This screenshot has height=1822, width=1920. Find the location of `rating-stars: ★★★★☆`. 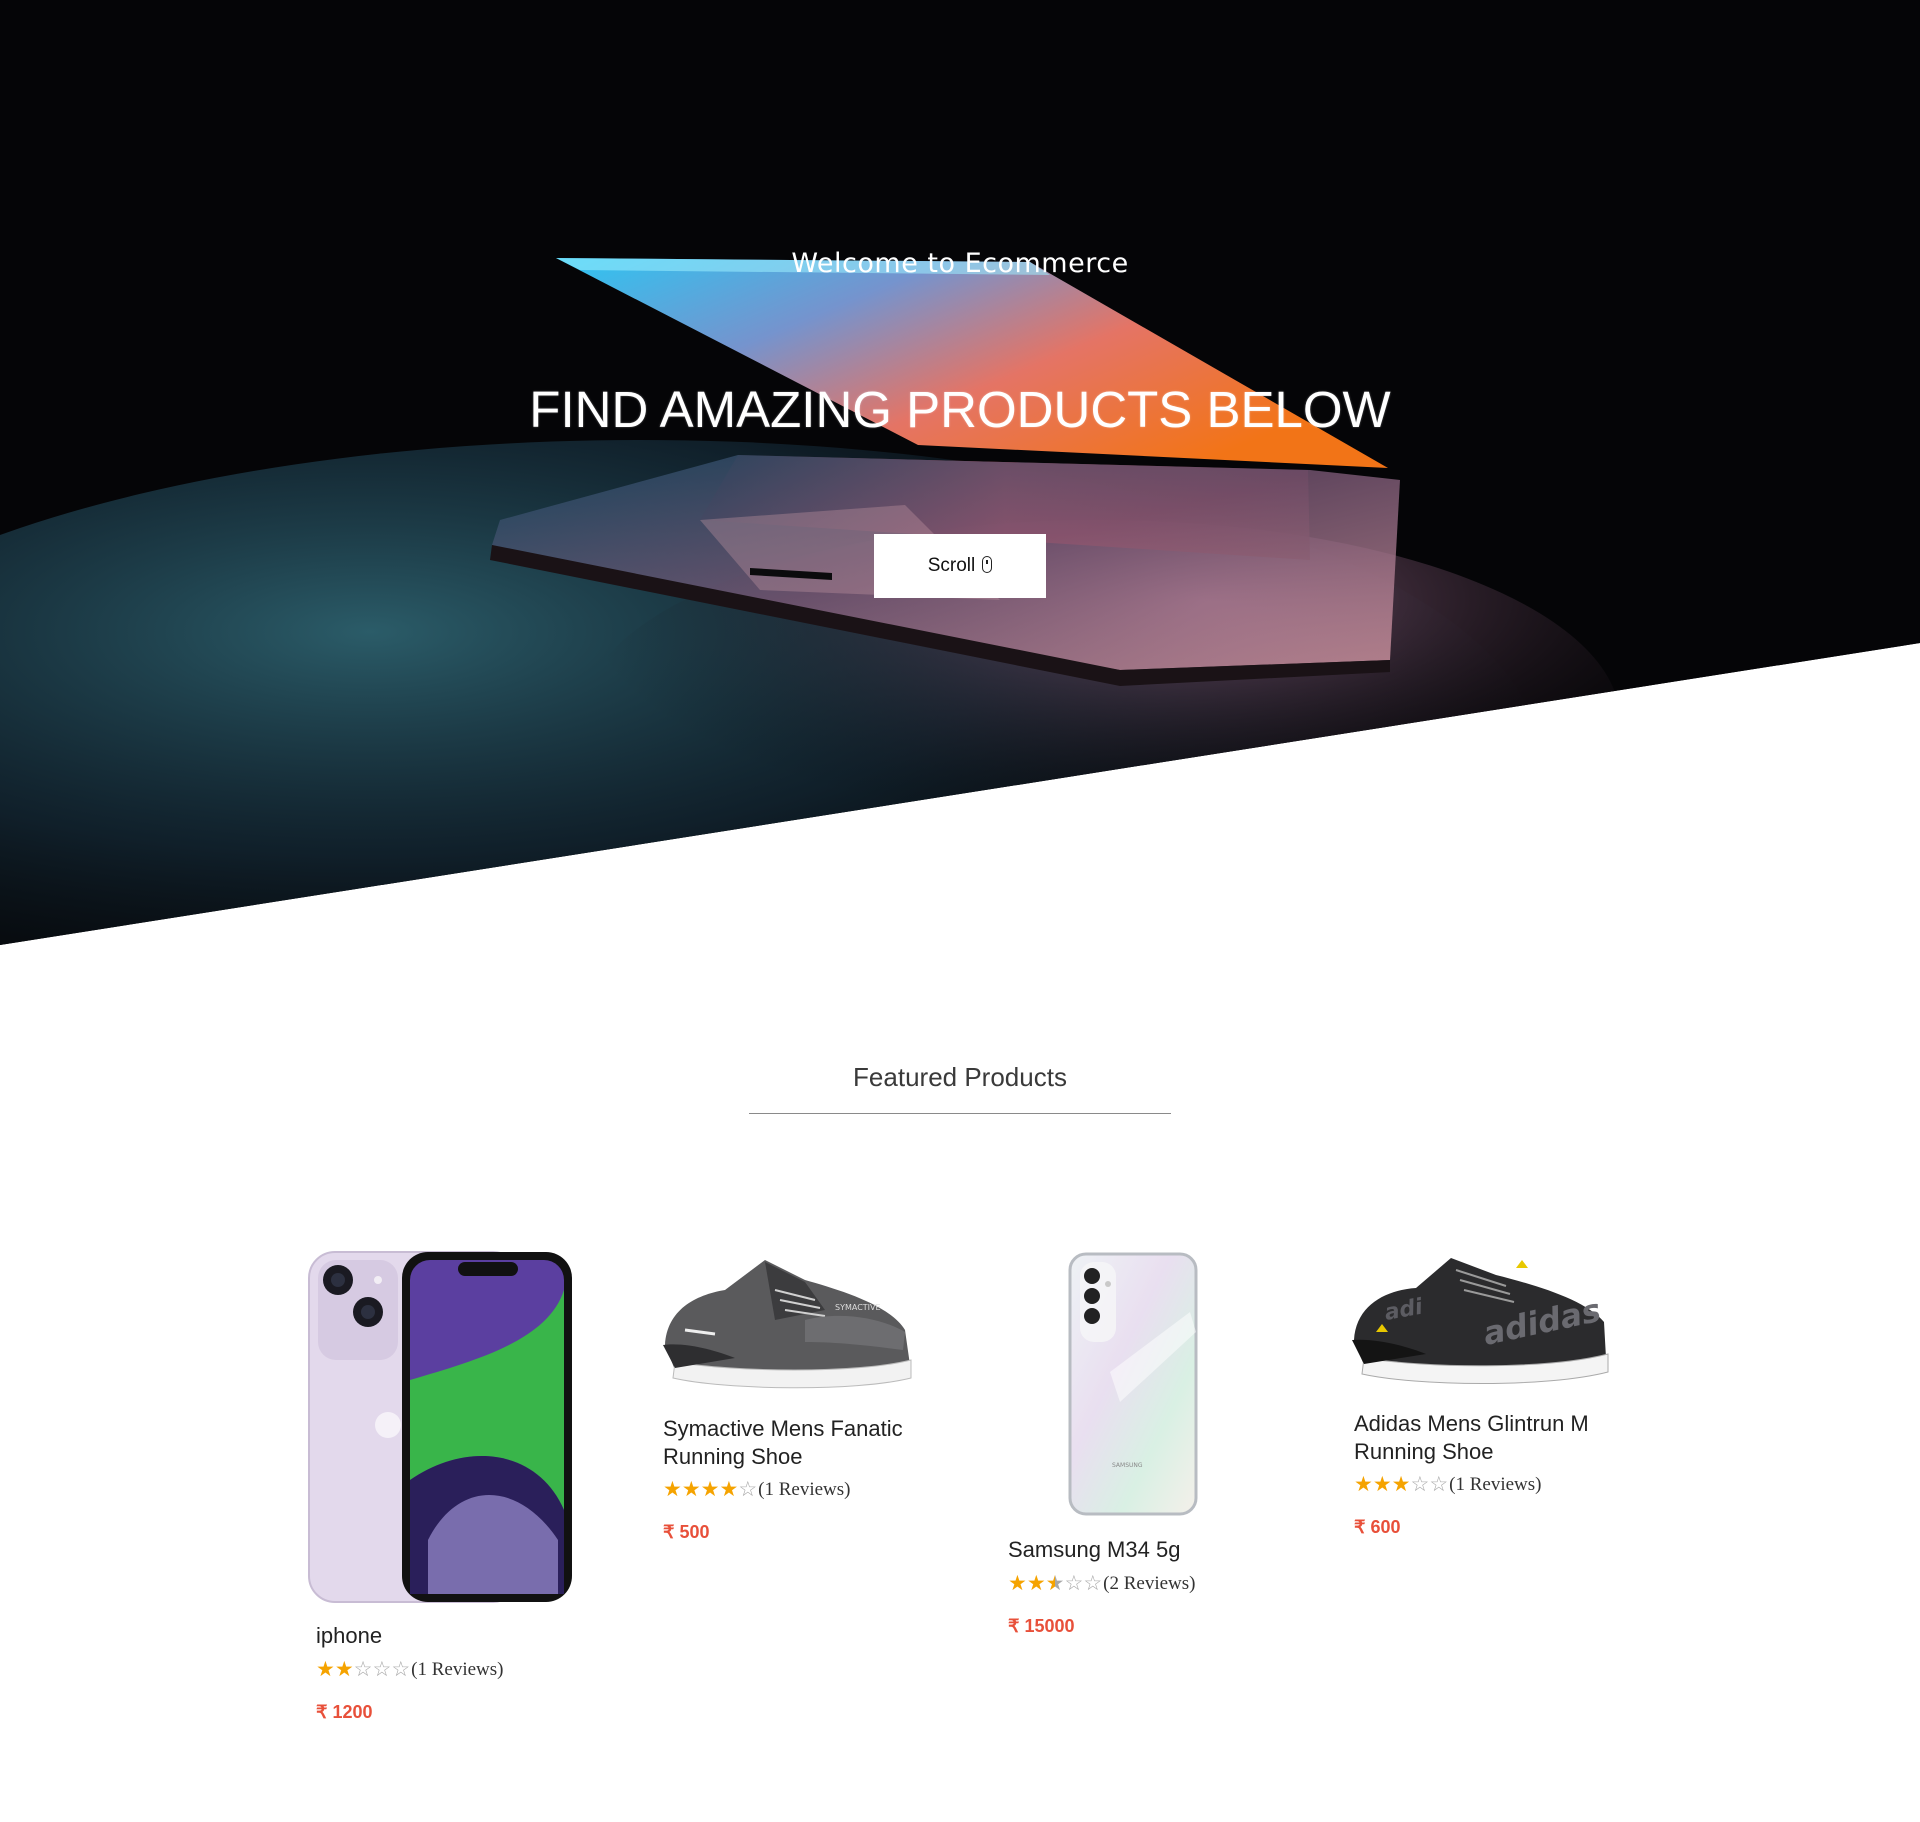

rating-stars: ★★★★☆ is located at coordinates (710, 1490).